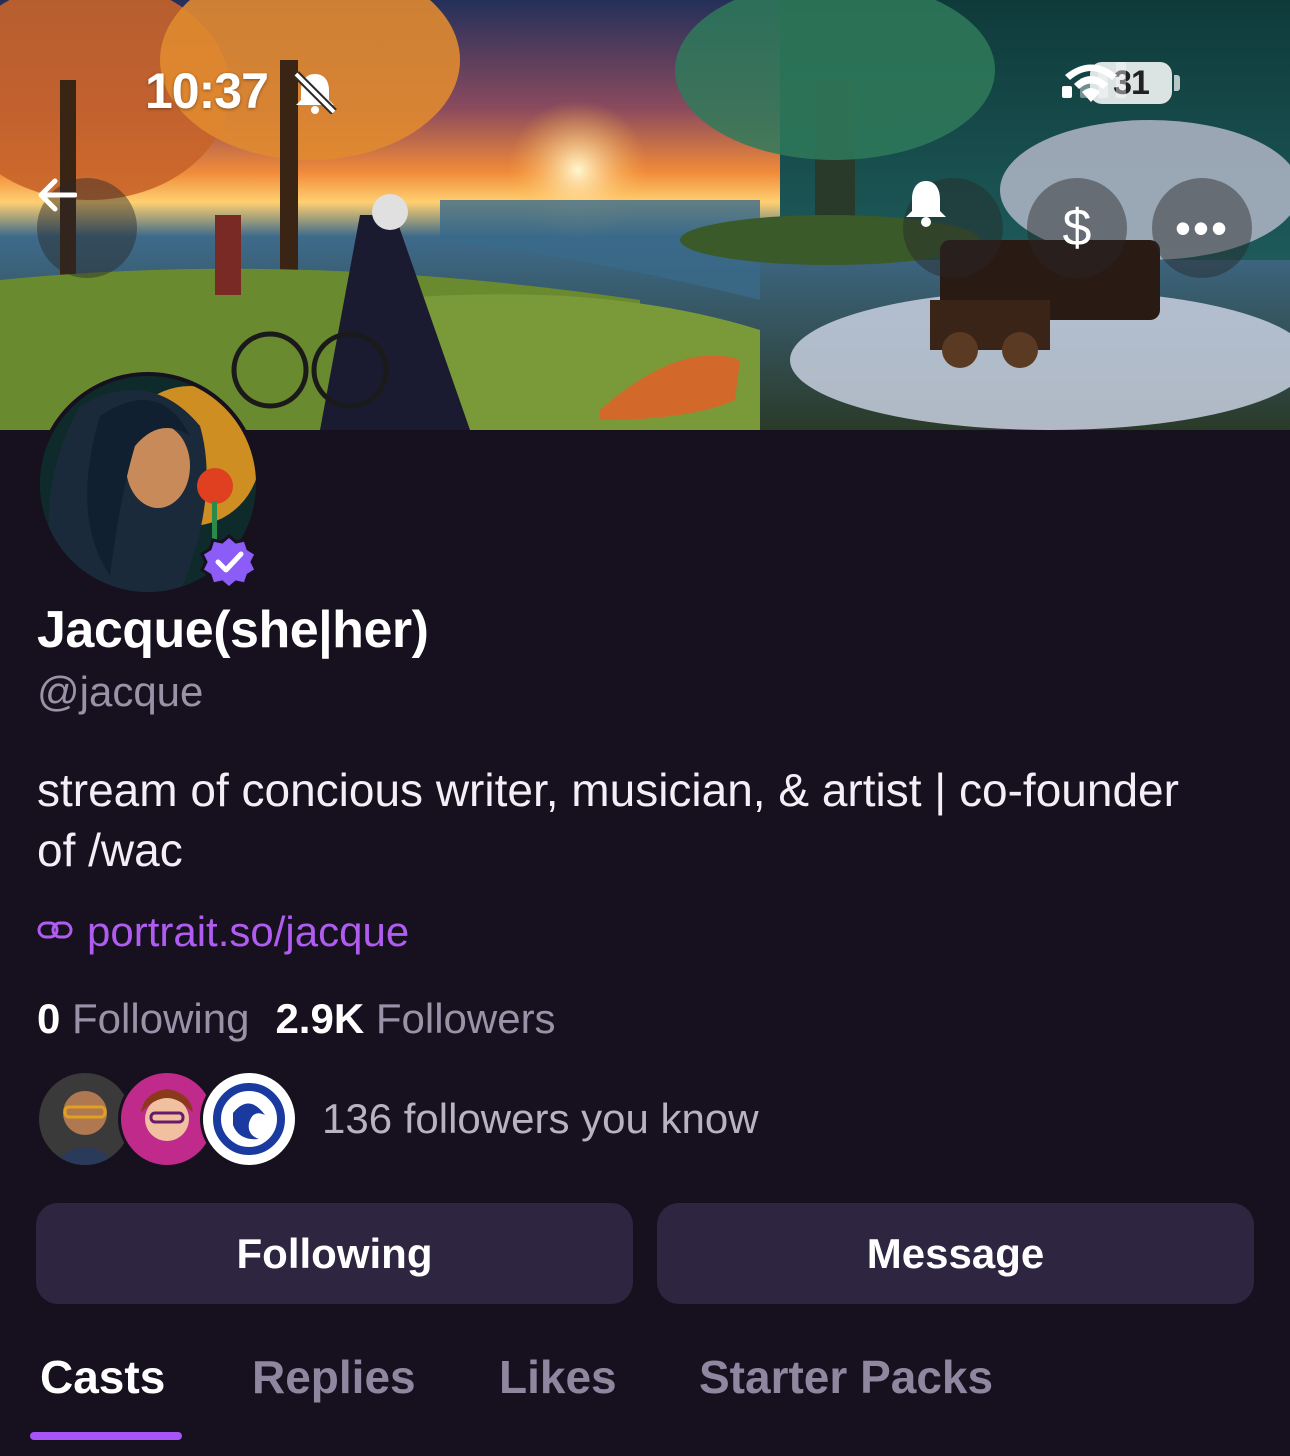 This screenshot has width=1290, height=1456. Describe the element at coordinates (102, 1377) in the screenshot. I see `tab-casts: Casts` at that location.